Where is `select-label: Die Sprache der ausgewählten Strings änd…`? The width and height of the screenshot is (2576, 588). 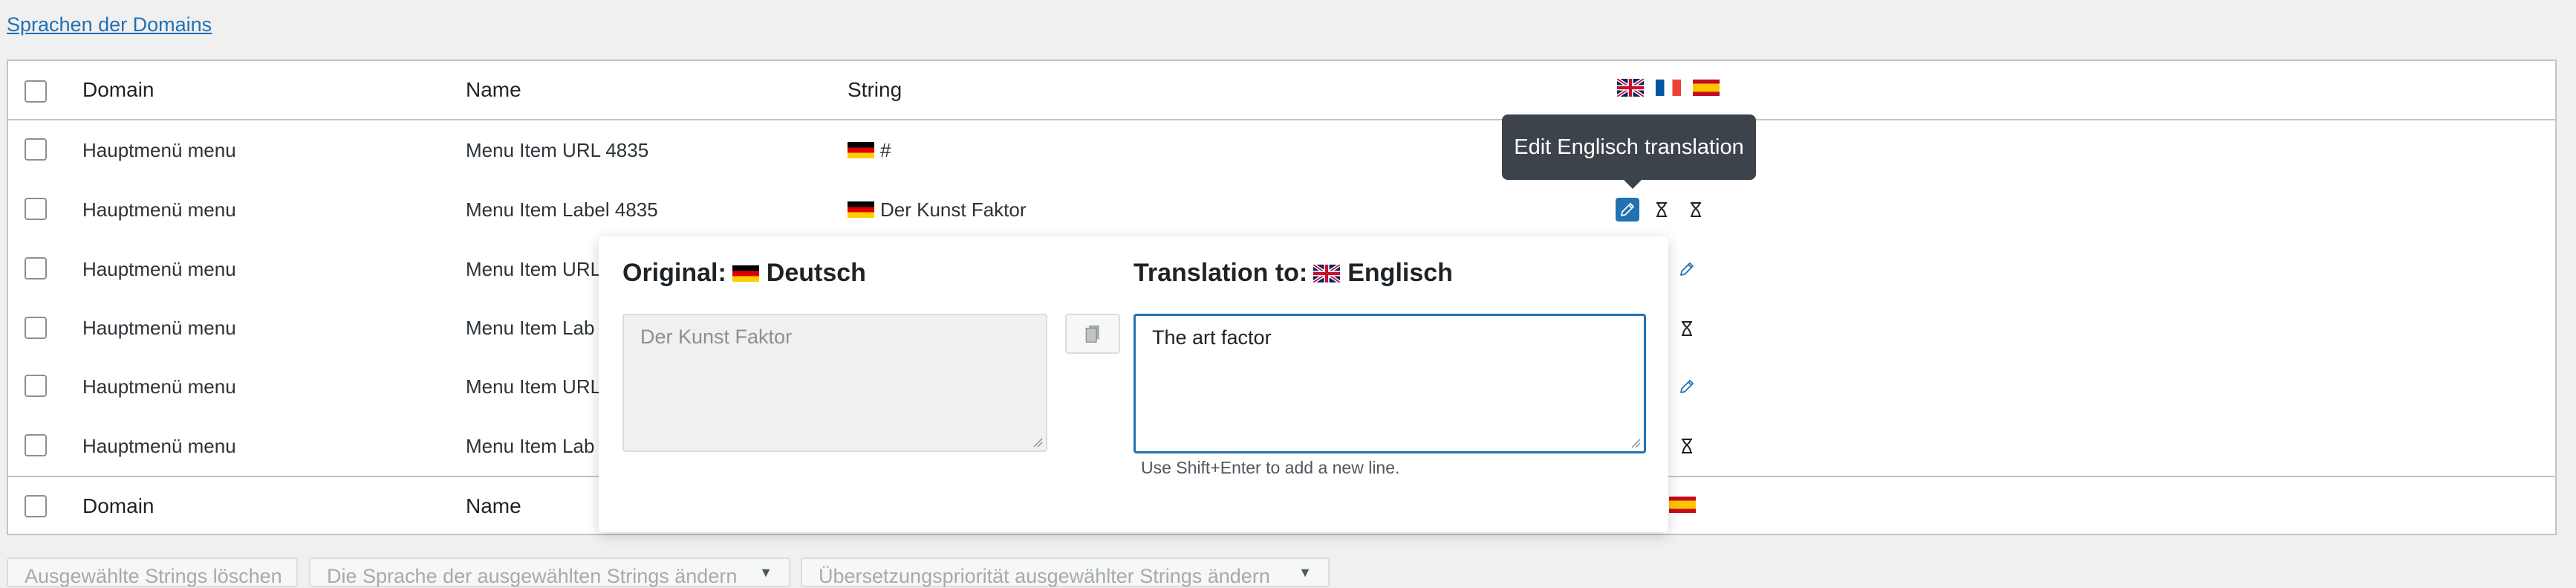 select-label: Die Sprache der ausgewählten Strings änd… is located at coordinates (532, 576).